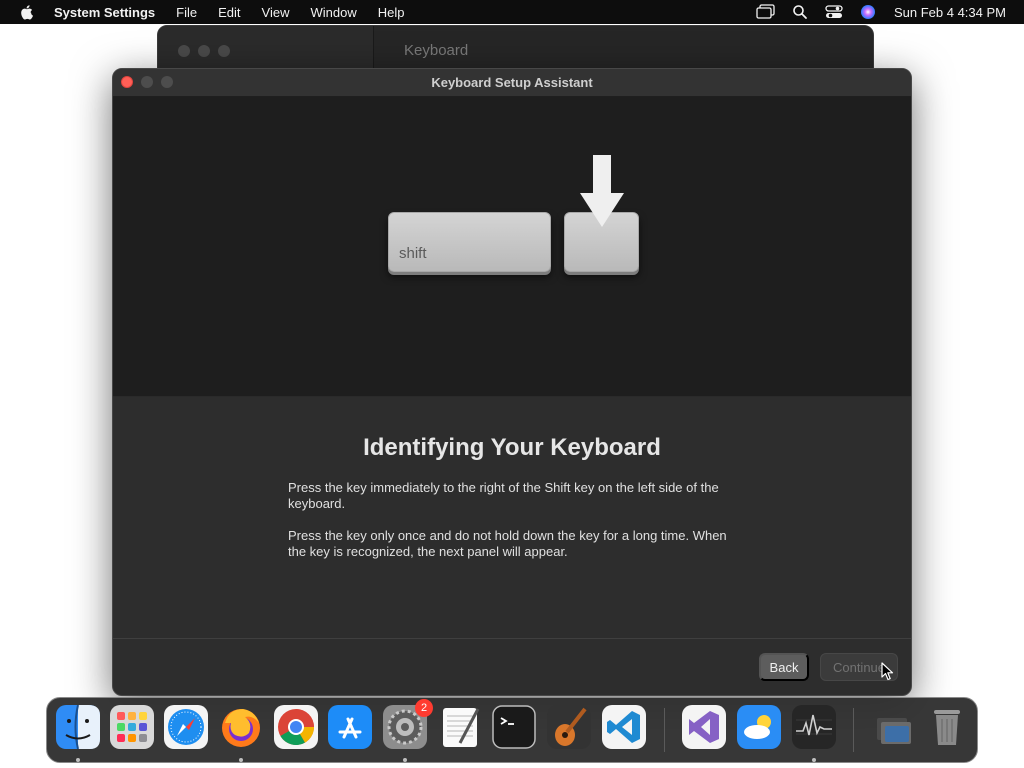  Describe the element at coordinates (132, 727) in the screenshot. I see `launchpad-icon` at that location.